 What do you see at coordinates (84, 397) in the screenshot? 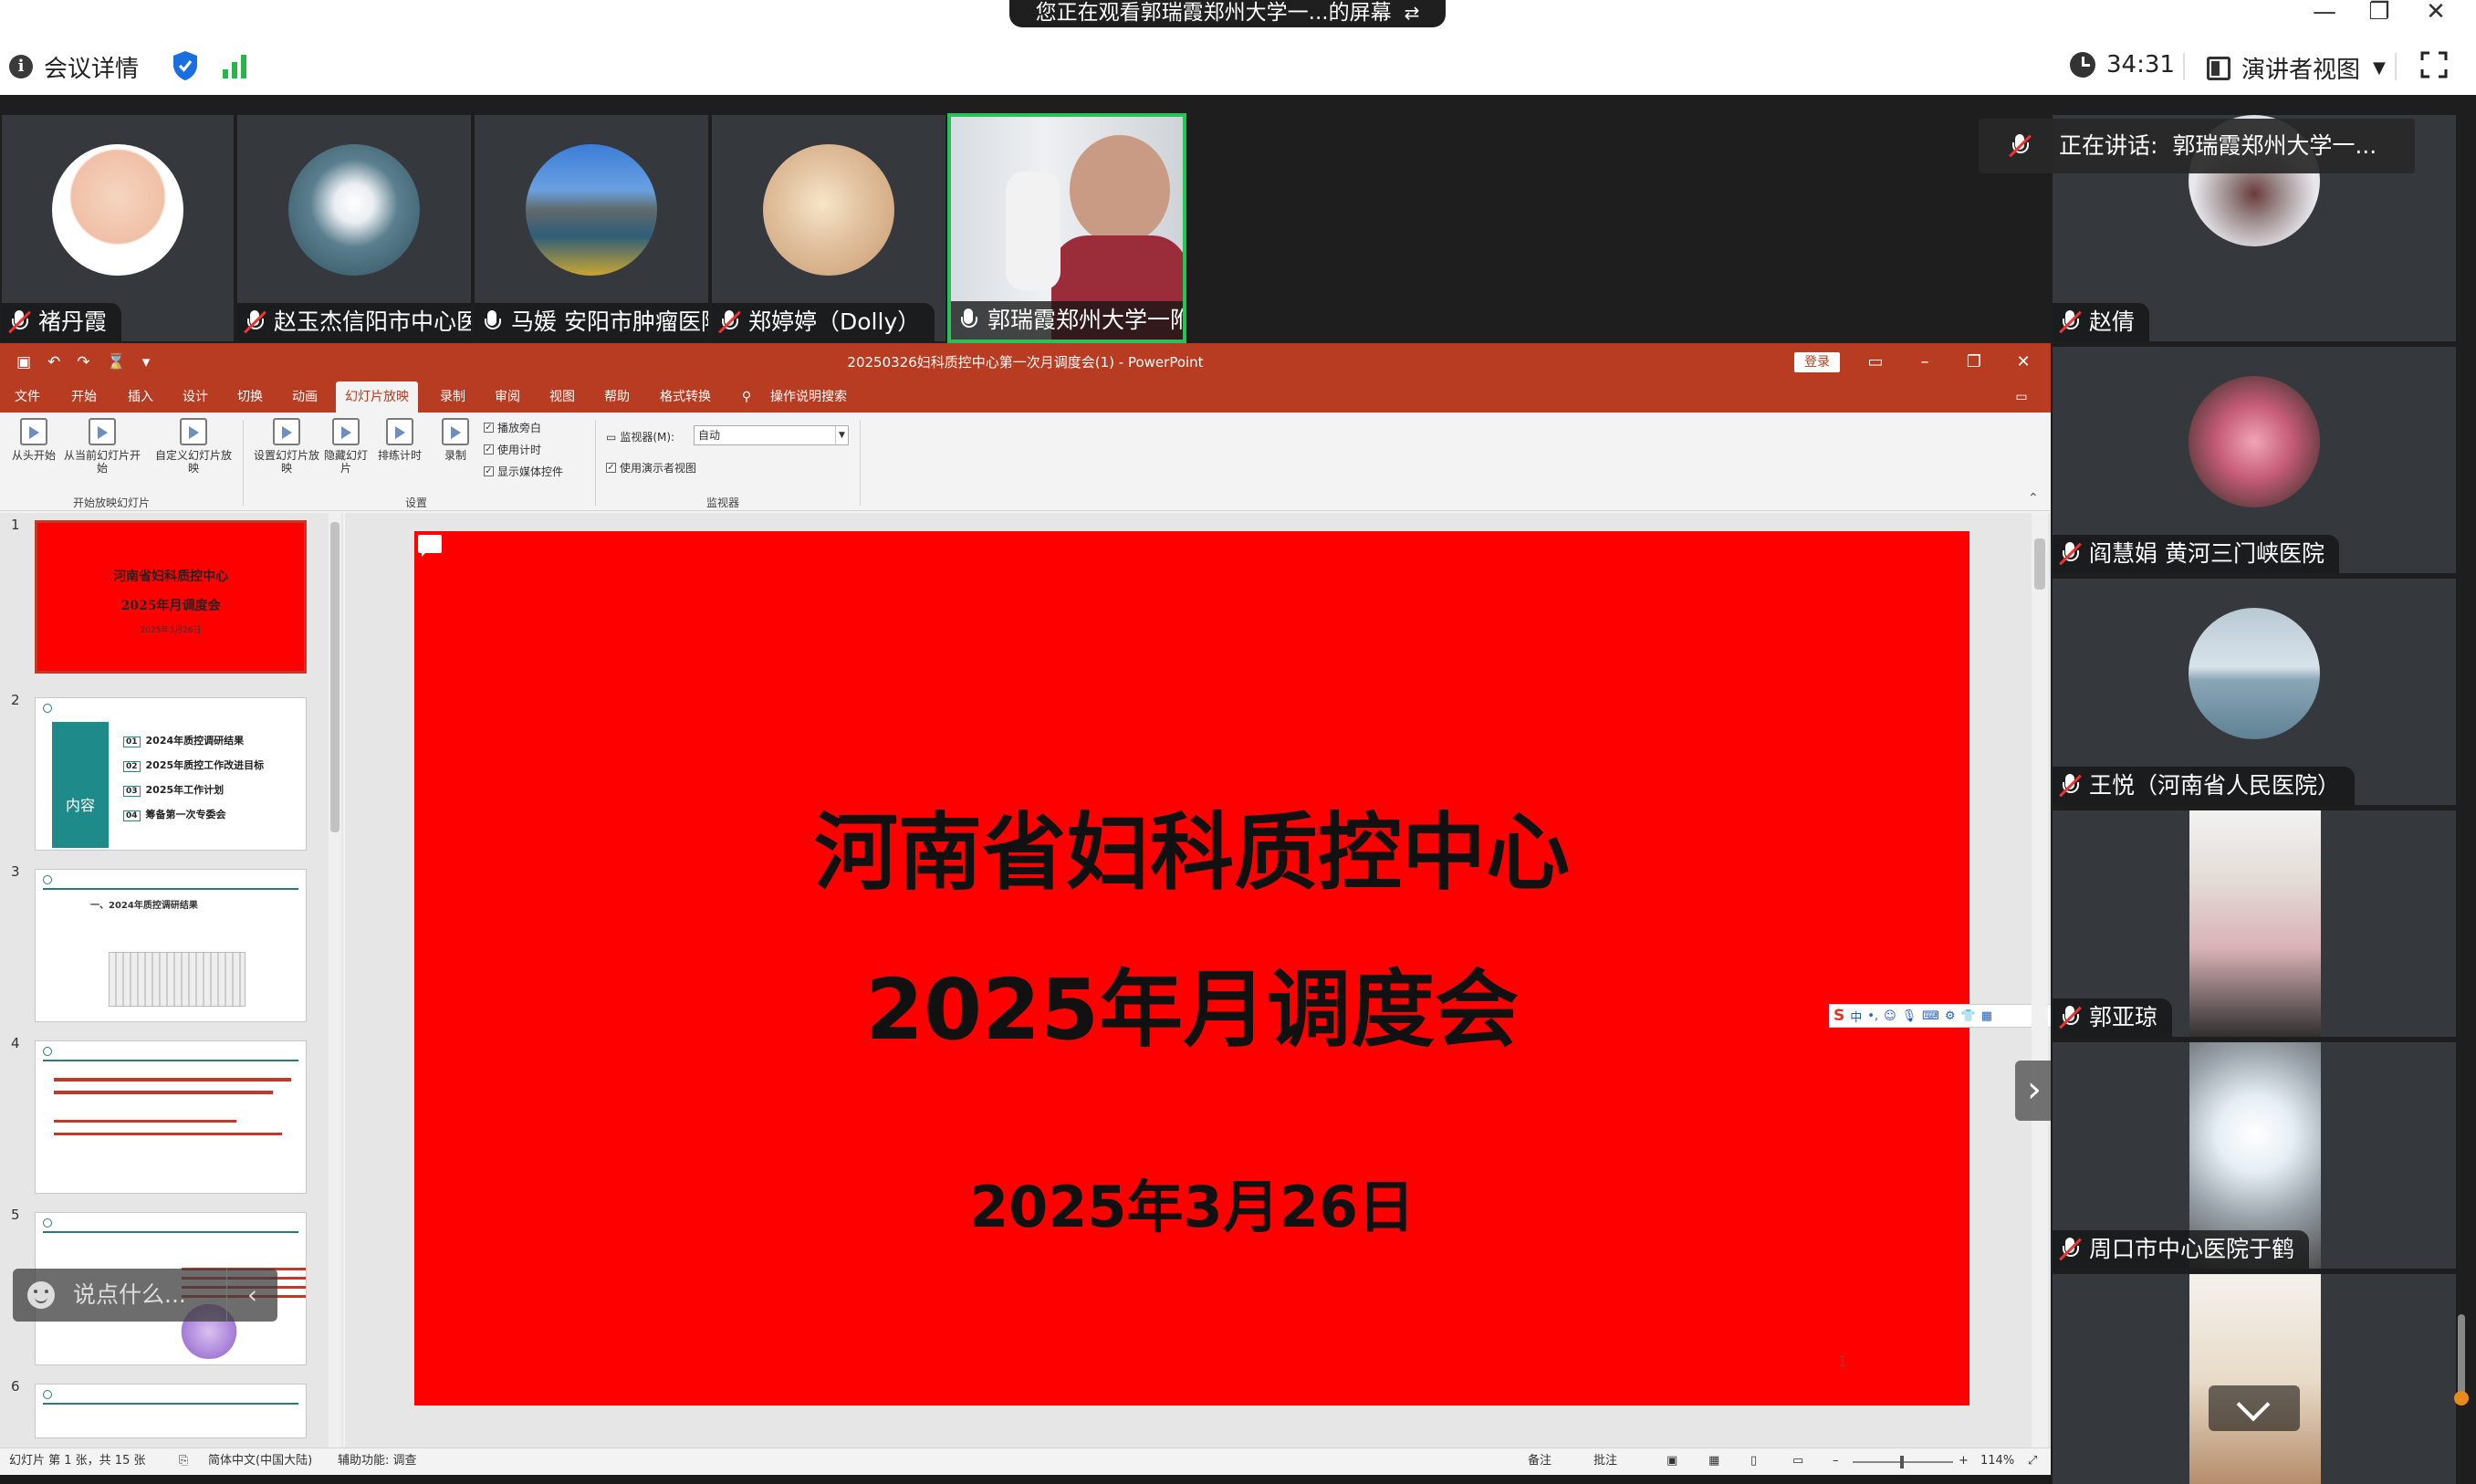
I see `tab-home: 开始` at bounding box center [84, 397].